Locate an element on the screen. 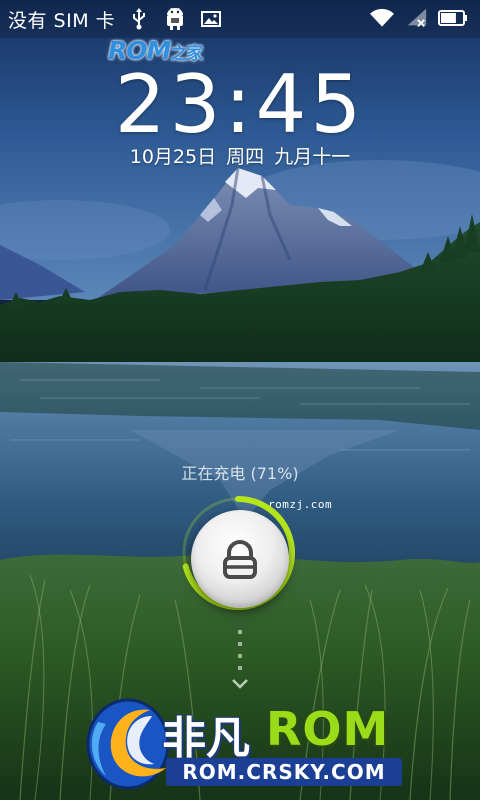 This screenshot has width=480, height=800. chevron-down-icon is located at coordinates (240, 684).